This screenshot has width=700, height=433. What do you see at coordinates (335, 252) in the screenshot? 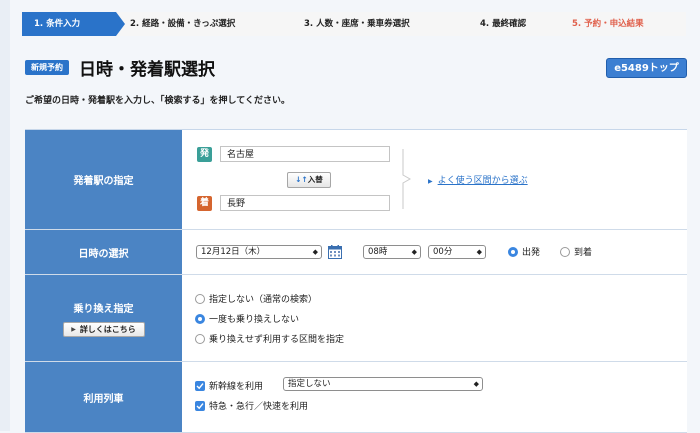
I see `calendar-icon` at bounding box center [335, 252].